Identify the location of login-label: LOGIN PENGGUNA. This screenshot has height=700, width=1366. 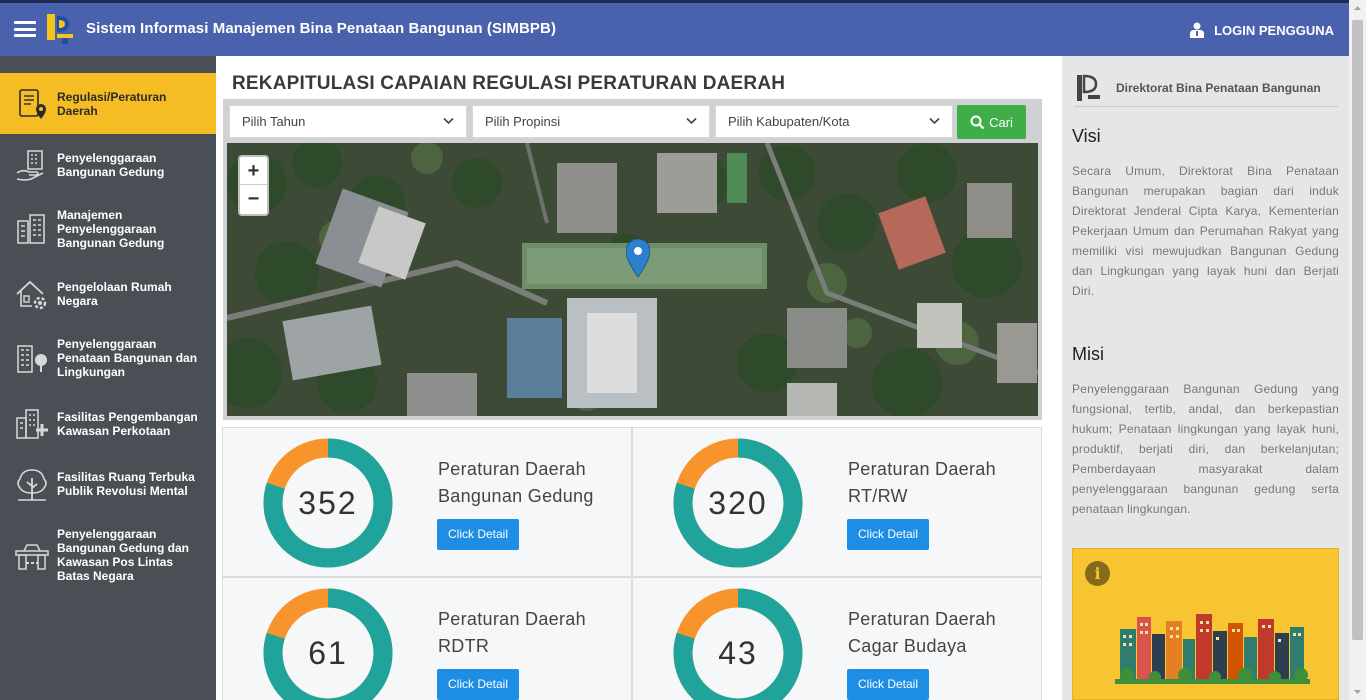
(1274, 30).